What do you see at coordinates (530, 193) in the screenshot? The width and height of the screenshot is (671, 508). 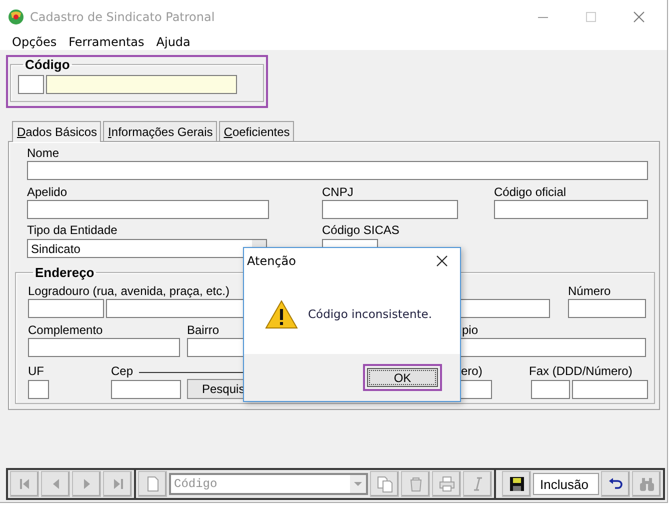 I see `field-label: Código oficial` at bounding box center [530, 193].